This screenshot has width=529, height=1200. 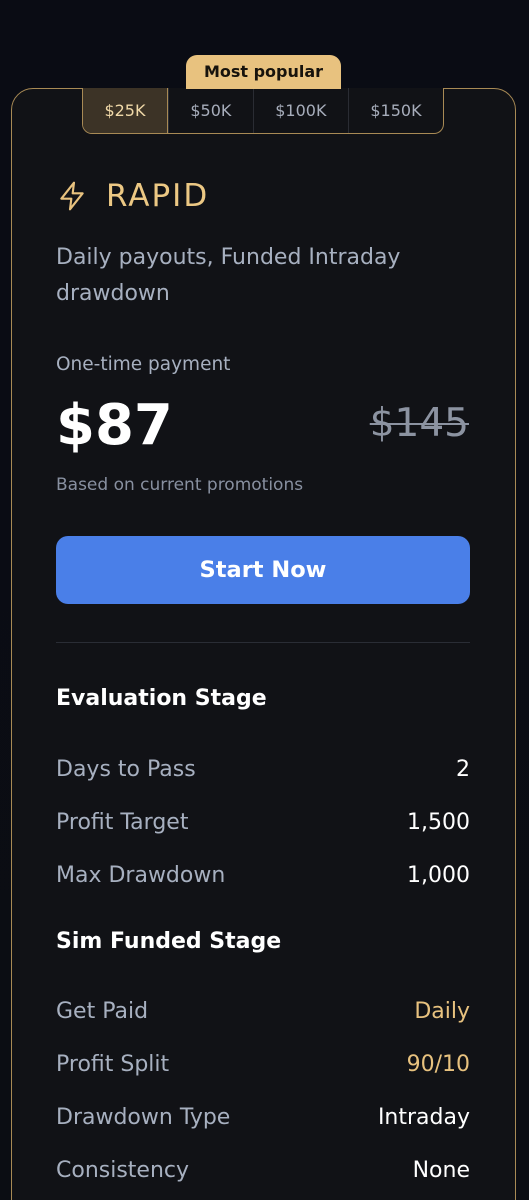 What do you see at coordinates (263, 822) in the screenshot?
I see `detail-row-profit-target: Profit Target 1,500` at bounding box center [263, 822].